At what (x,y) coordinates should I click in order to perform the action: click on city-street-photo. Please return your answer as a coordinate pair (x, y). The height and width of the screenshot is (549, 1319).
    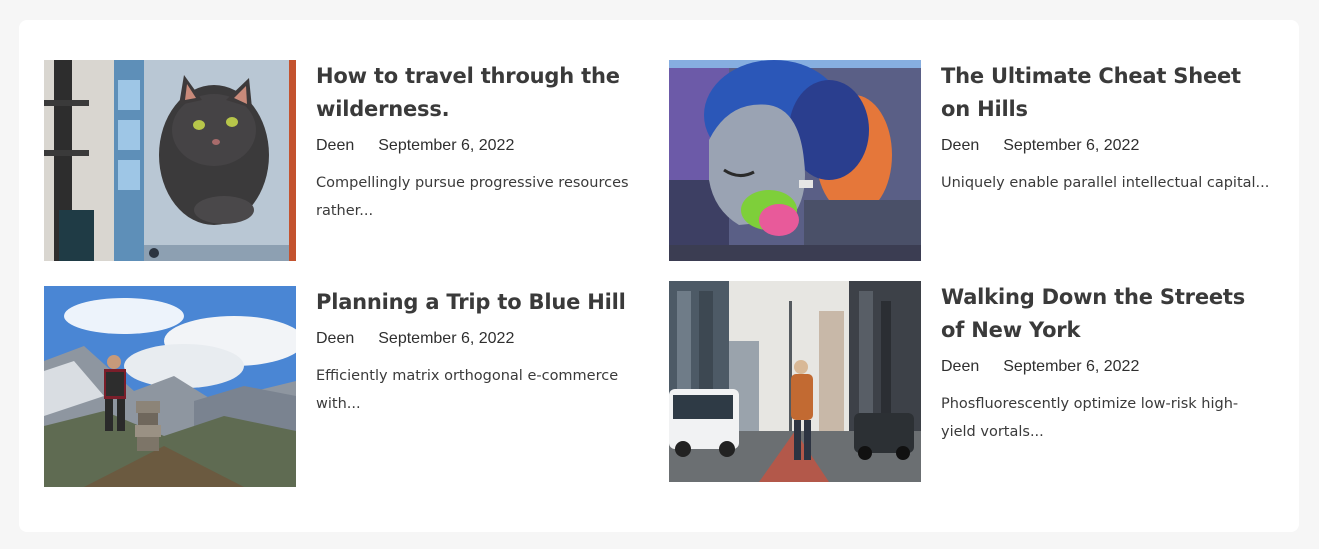
    Looking at the image, I should click on (795, 381).